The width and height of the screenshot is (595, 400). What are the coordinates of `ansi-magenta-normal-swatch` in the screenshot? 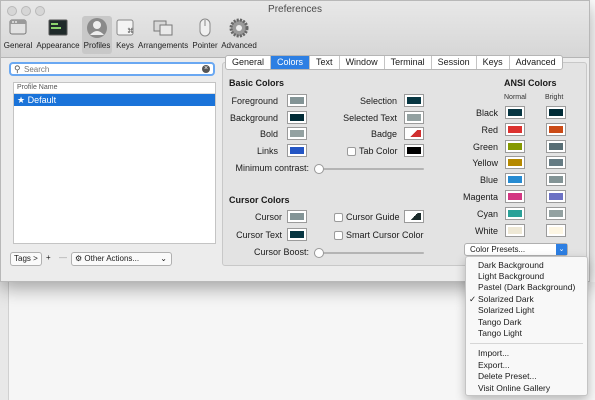 It's located at (515, 196).